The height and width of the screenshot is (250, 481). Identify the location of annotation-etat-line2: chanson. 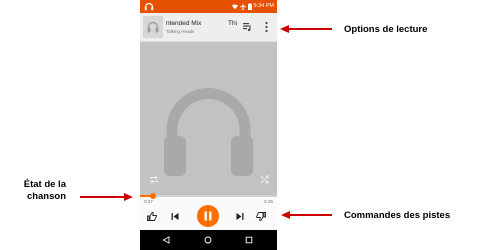
(46, 196).